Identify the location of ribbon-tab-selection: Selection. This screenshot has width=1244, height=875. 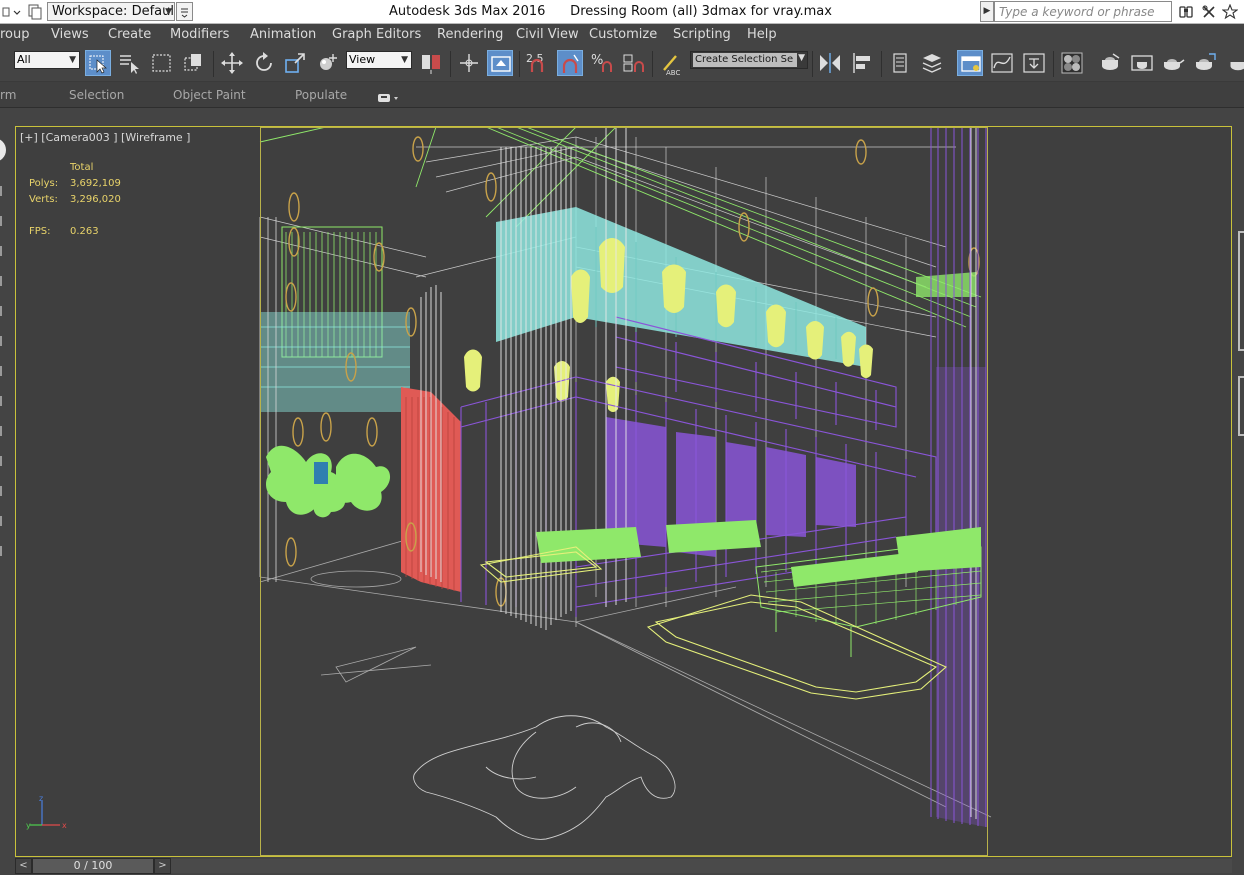
(96, 95).